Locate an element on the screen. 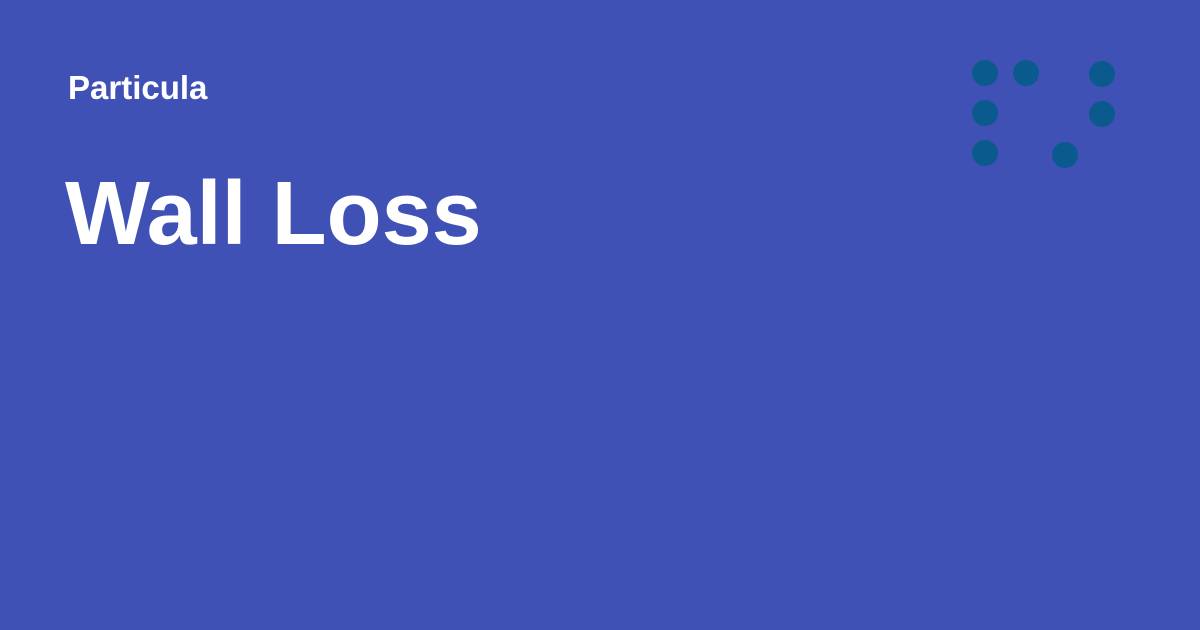 Image resolution: width=1200 pixels, height=630 pixels. site-name: Particula is located at coordinates (138, 87).